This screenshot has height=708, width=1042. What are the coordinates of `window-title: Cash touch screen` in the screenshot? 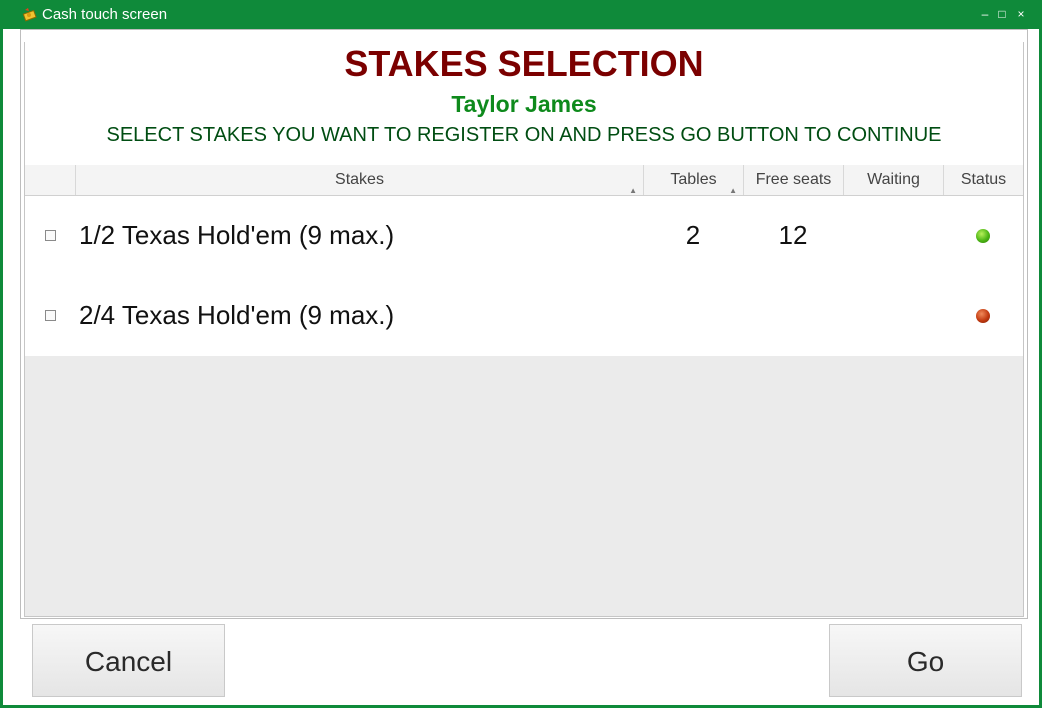 It's located at (105, 14).